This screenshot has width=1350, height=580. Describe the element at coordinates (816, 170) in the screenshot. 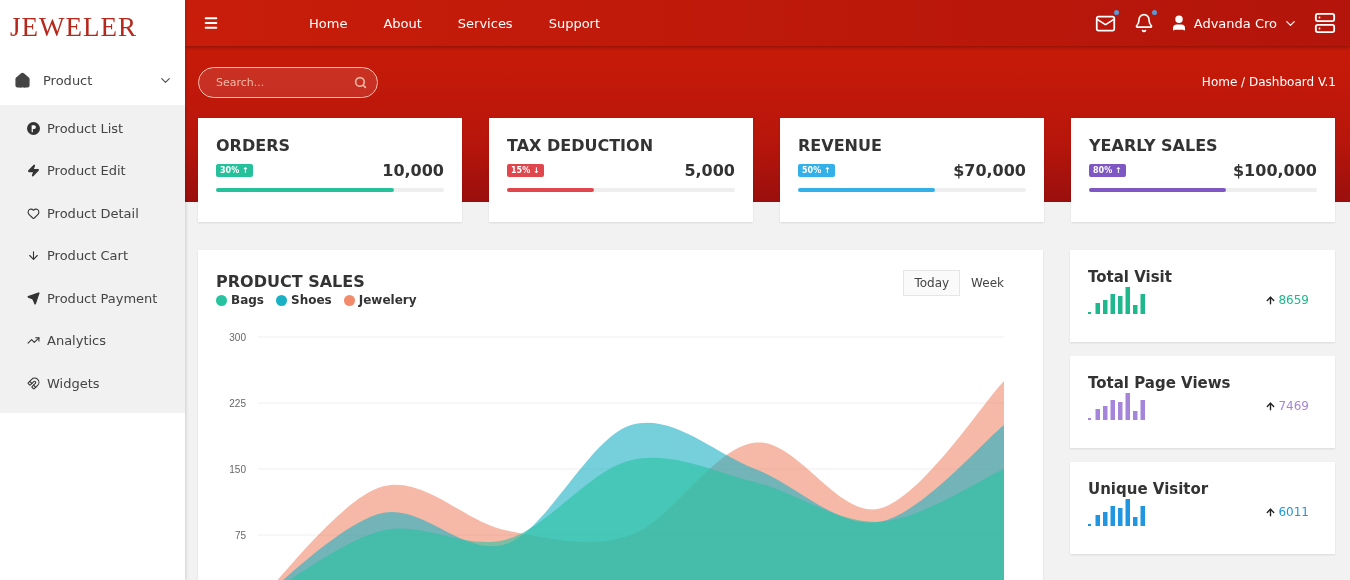

I see `percent-badge: 50% ↑` at that location.